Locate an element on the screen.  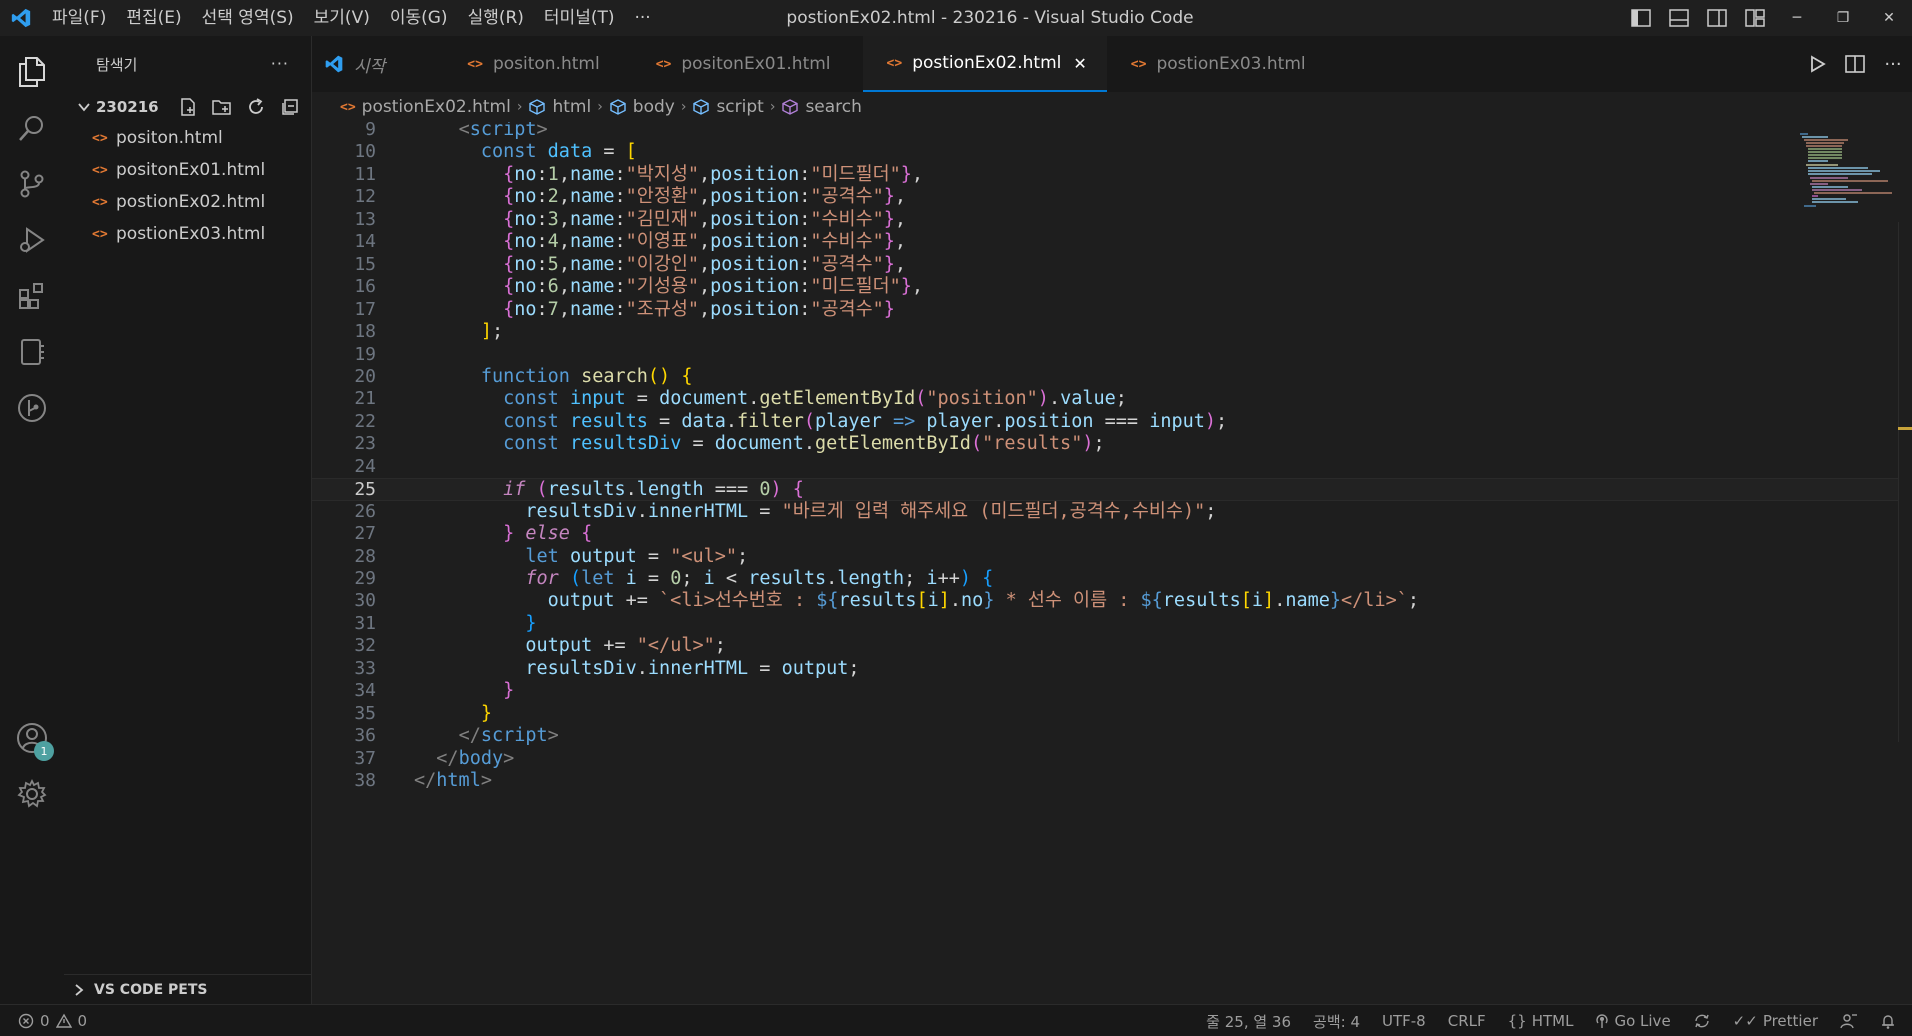
indentation: 공백: 4 is located at coordinates (1336, 1021).